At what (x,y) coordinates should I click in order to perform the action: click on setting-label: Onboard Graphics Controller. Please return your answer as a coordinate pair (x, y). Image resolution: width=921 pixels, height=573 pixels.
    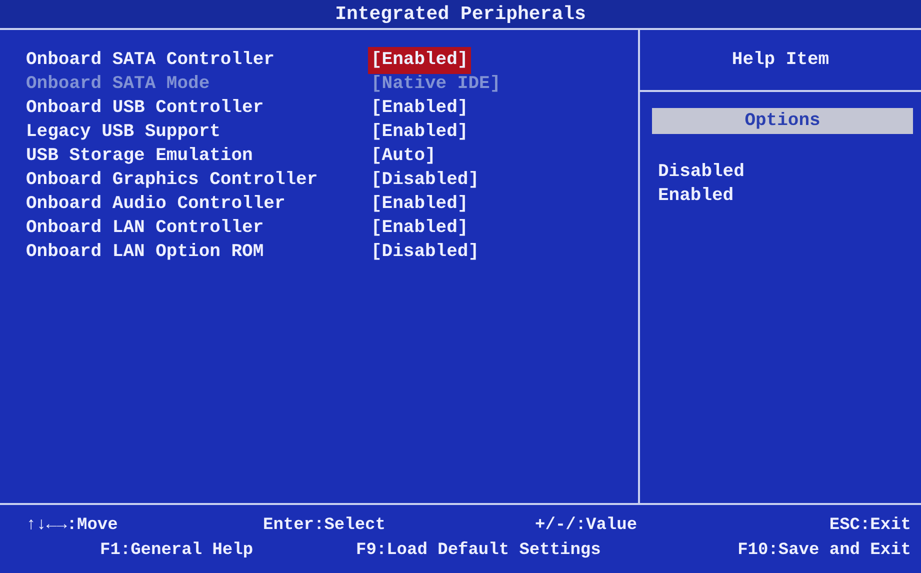
    Looking at the image, I should click on (198, 180).